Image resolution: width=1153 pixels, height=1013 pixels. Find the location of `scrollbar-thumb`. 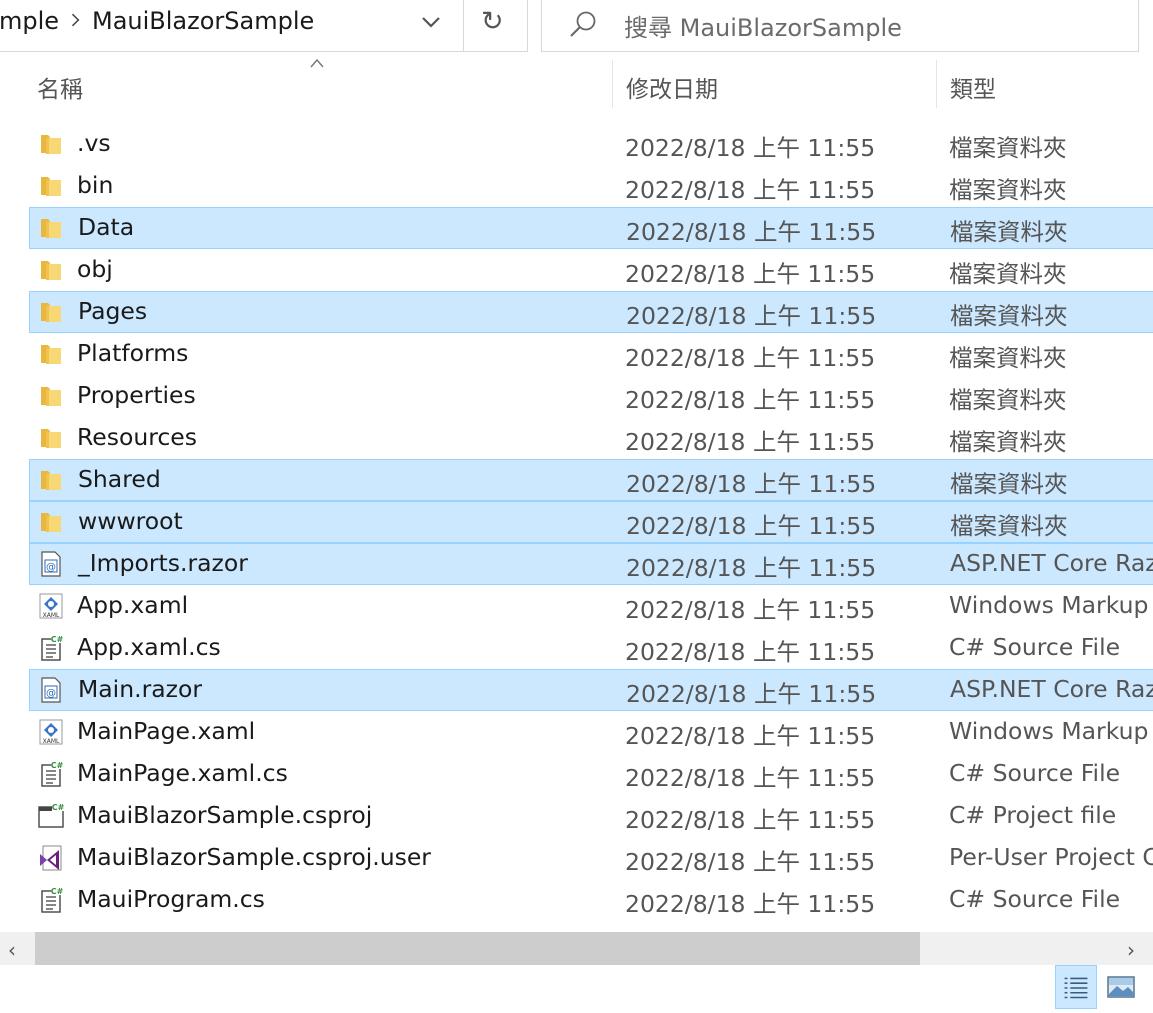

scrollbar-thumb is located at coordinates (477, 948).